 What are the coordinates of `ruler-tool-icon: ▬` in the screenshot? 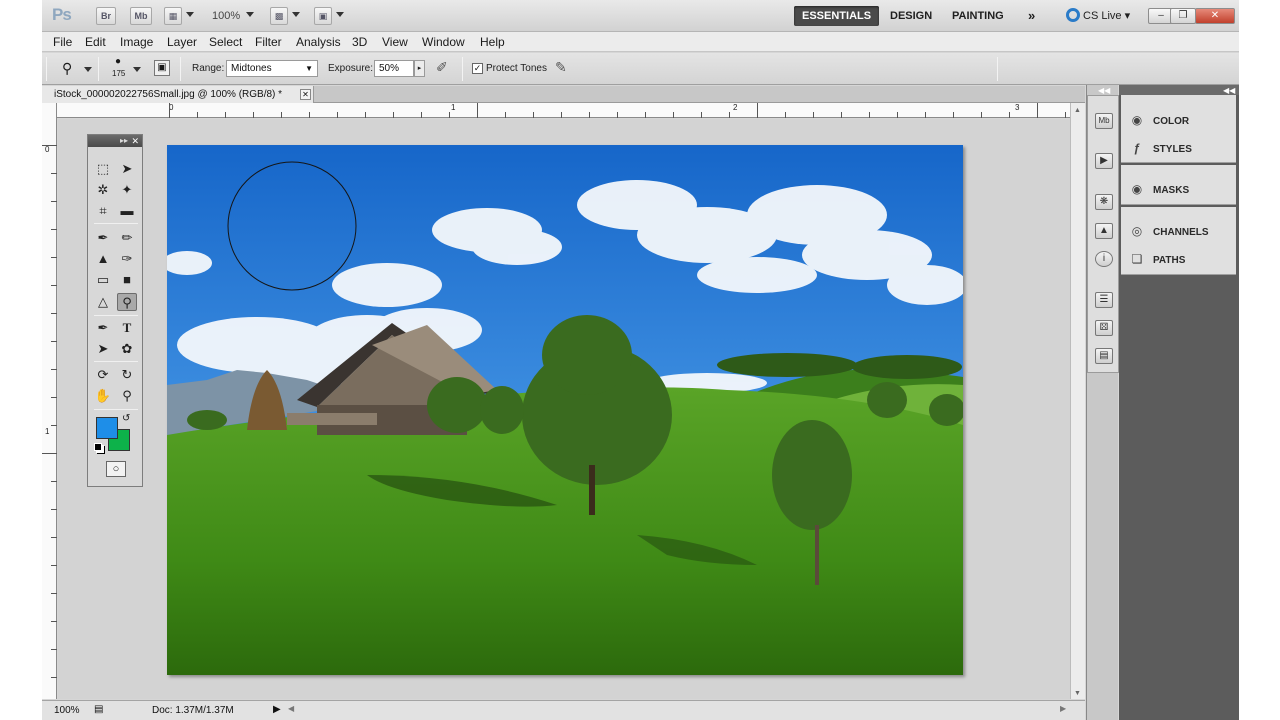 It's located at (127, 211).